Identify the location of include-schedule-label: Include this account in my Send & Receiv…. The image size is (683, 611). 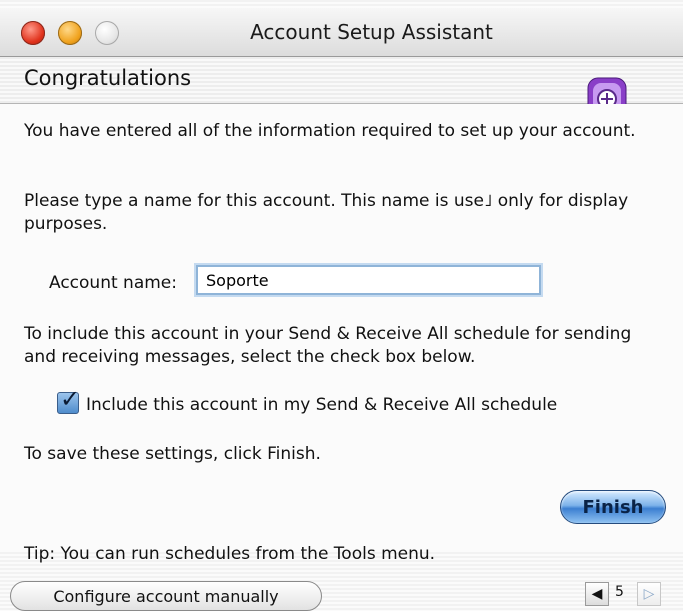
(321, 405).